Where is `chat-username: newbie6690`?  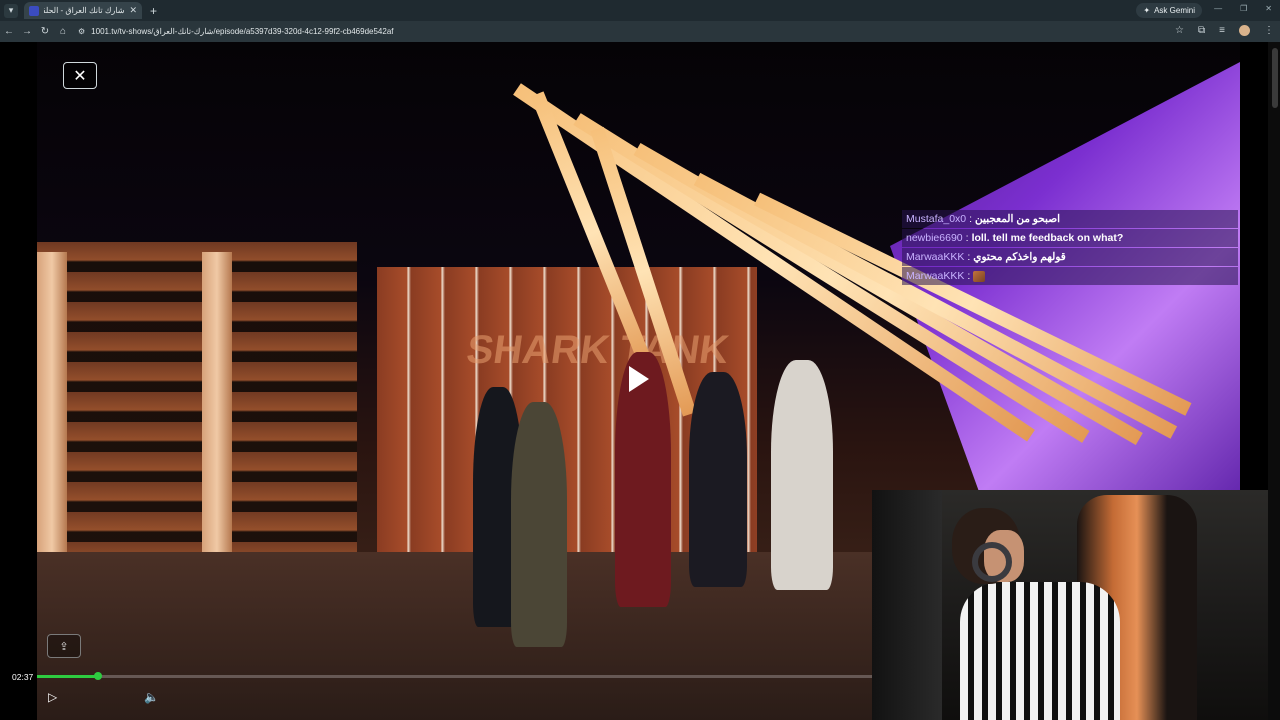
chat-username: newbie6690 is located at coordinates (934, 238).